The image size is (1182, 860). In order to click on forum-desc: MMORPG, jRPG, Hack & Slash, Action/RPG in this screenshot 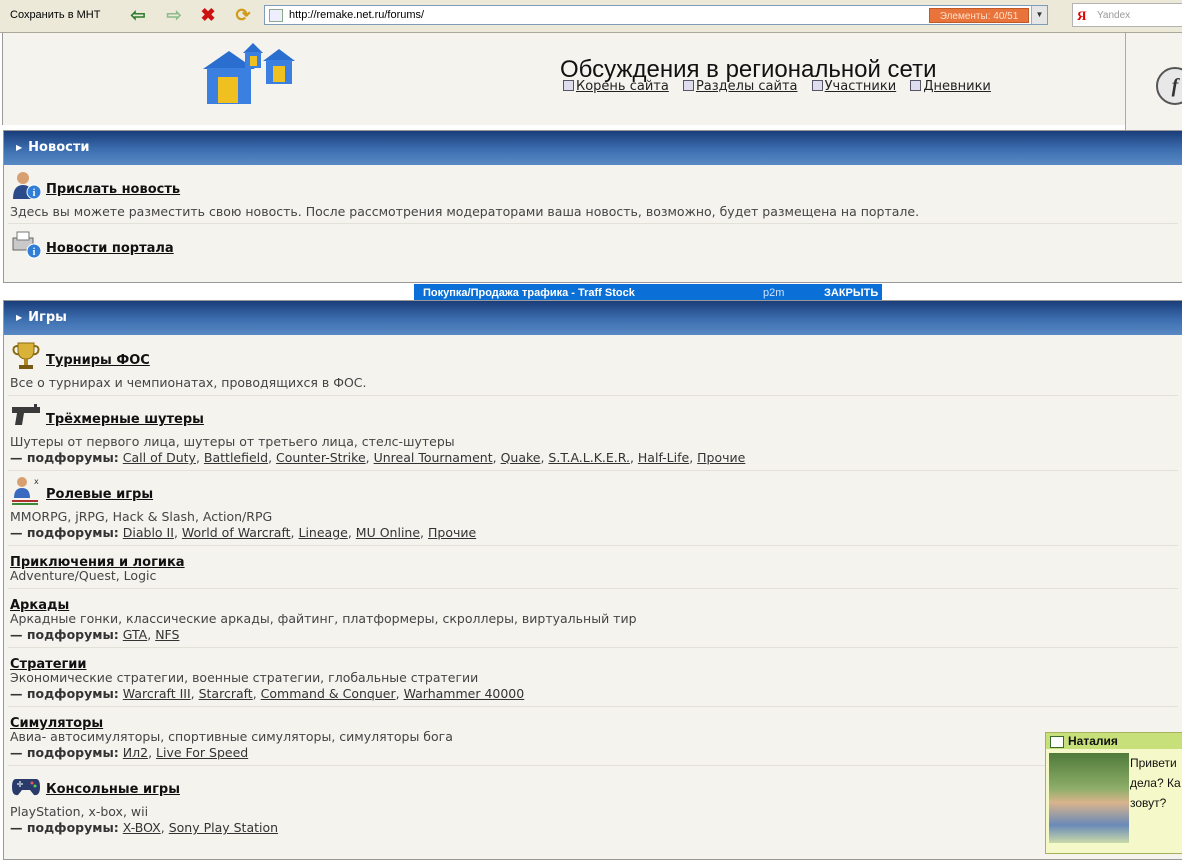, I will do `click(141, 516)`.